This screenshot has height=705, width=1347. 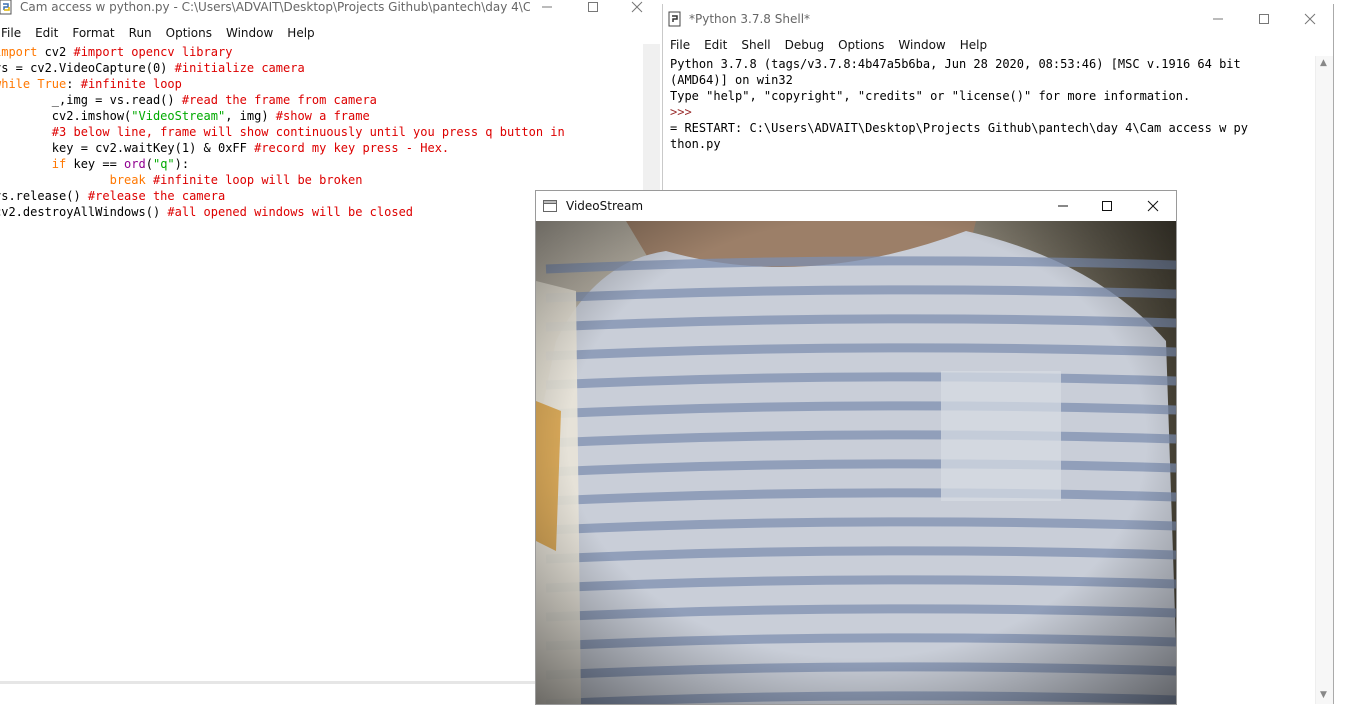 What do you see at coordinates (300, 33) in the screenshot?
I see `editor-menu-help: Help` at bounding box center [300, 33].